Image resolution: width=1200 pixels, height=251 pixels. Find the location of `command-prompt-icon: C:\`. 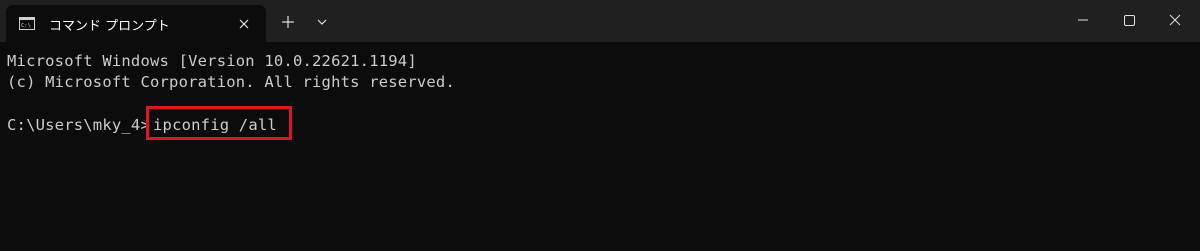

command-prompt-icon: C:\ is located at coordinates (27, 23).